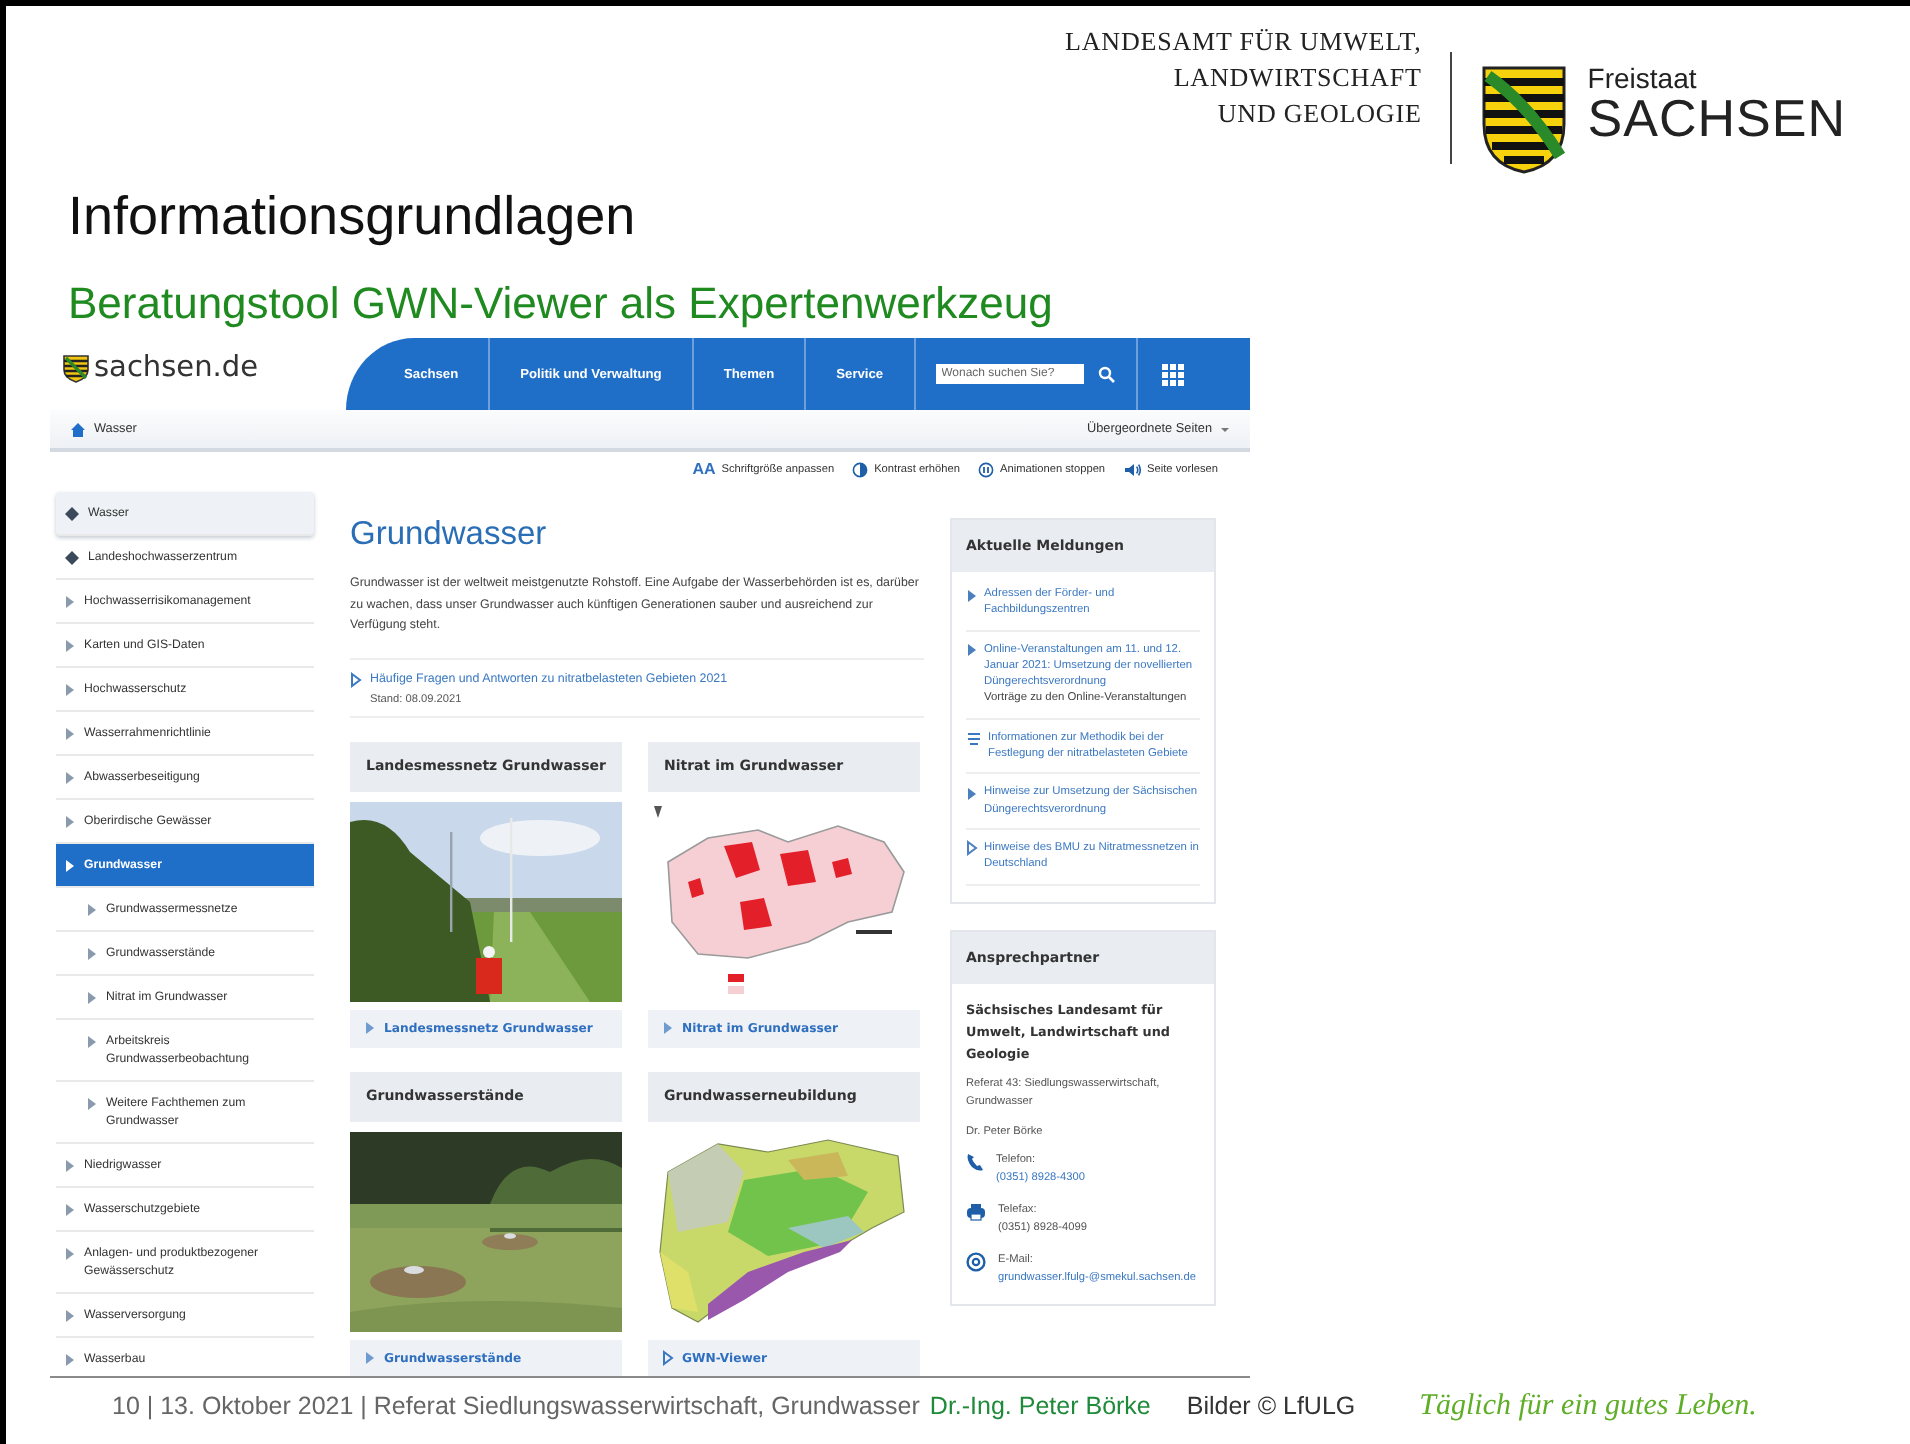 This screenshot has height=1444, width=1910. I want to click on contrast-icon, so click(860, 469).